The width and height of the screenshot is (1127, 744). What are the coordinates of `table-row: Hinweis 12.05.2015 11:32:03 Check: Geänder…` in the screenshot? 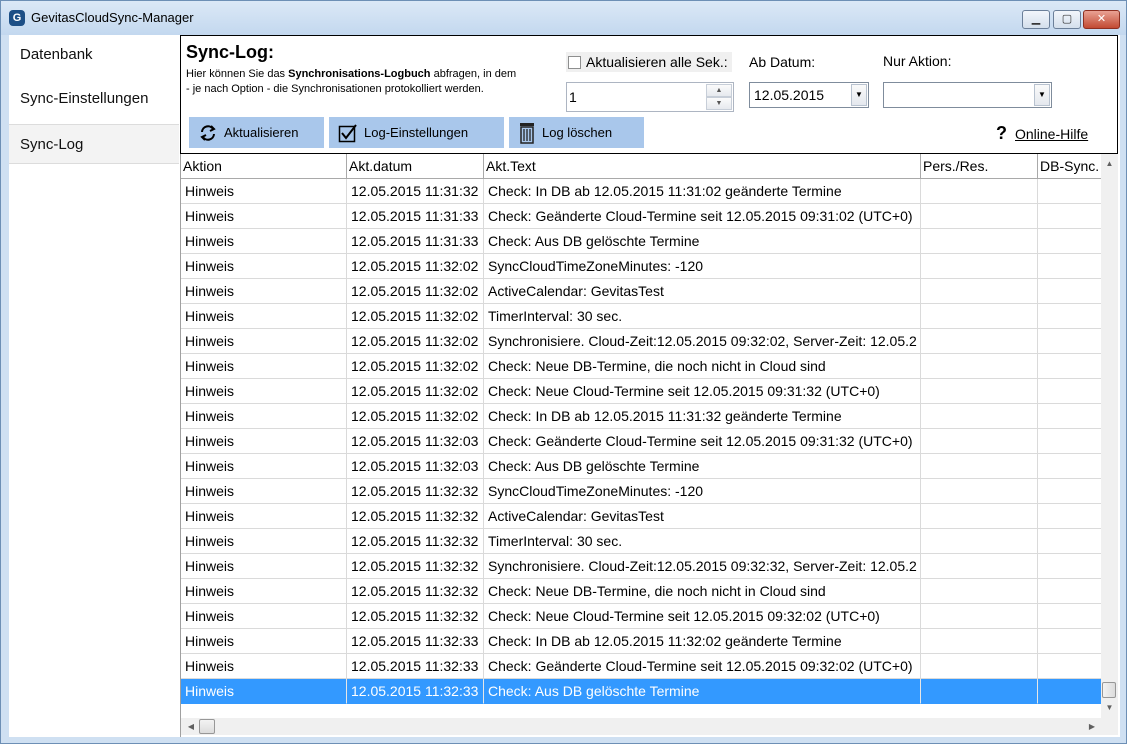 It's located at (641, 441).